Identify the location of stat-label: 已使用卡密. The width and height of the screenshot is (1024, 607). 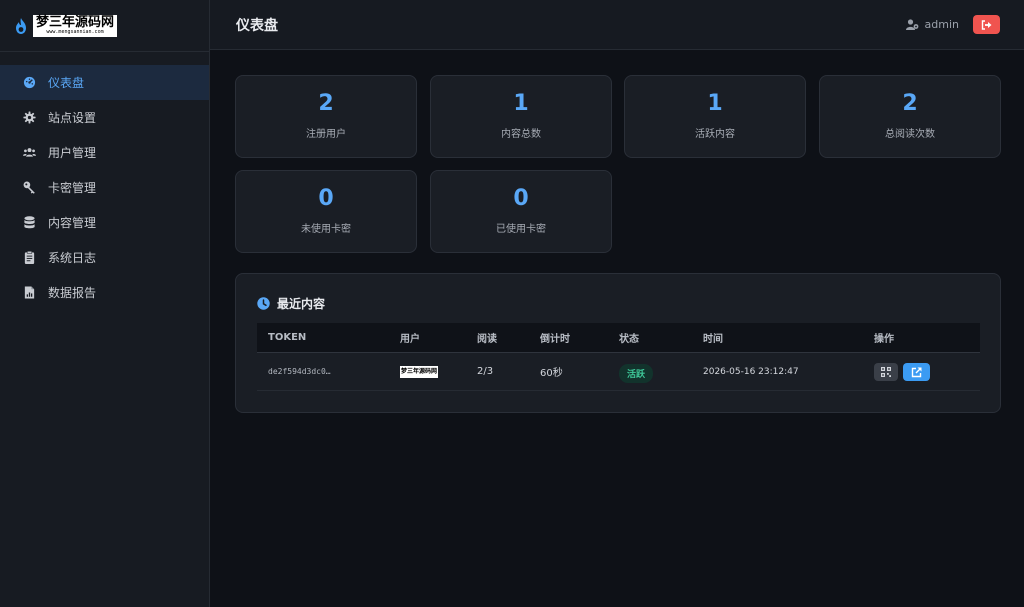
(521, 229).